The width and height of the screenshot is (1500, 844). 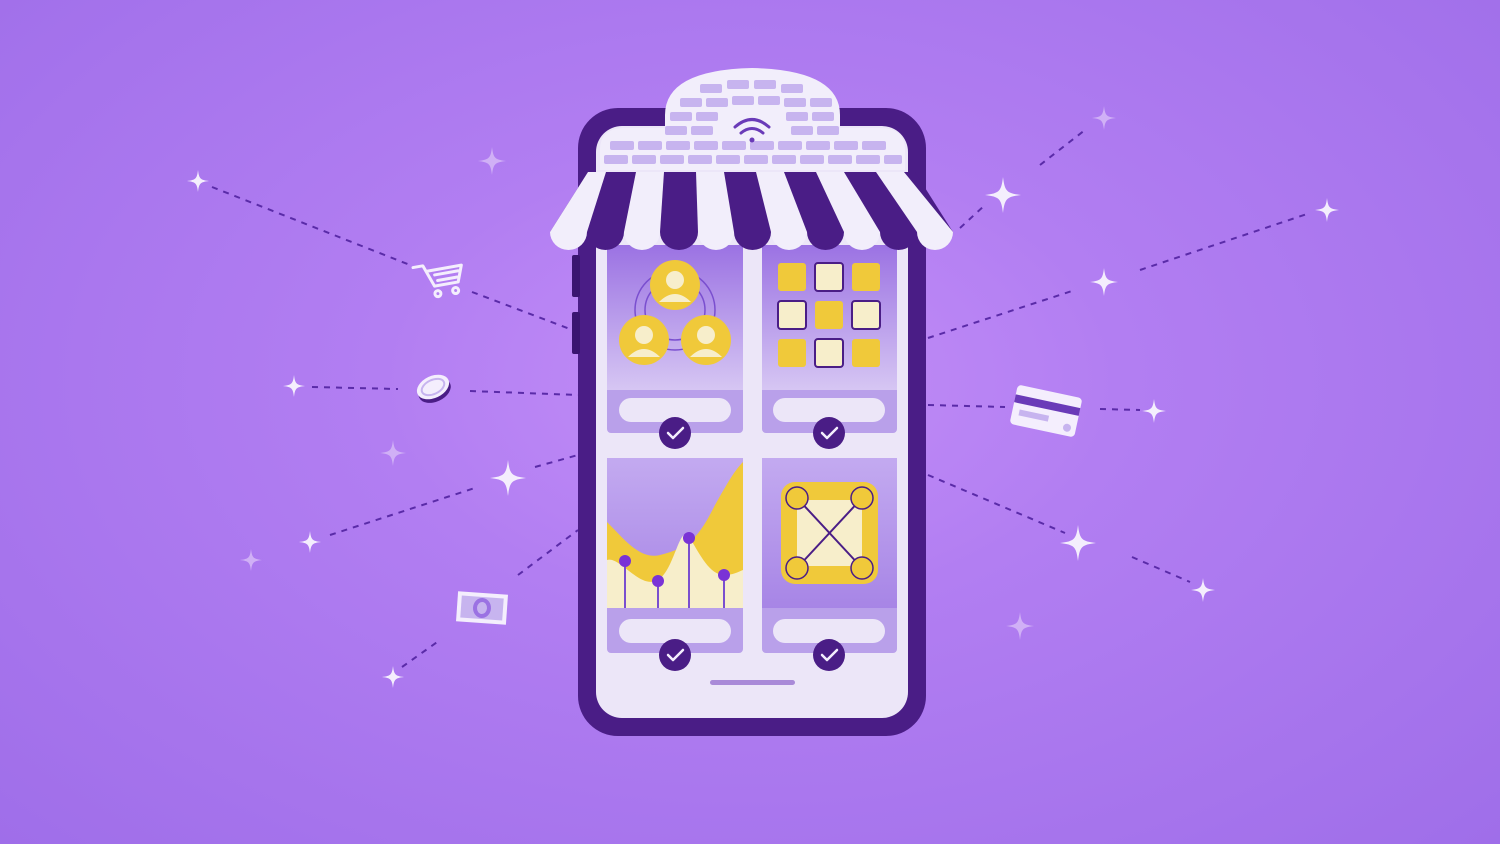 What do you see at coordinates (675, 347) in the screenshot?
I see `people-network-tile` at bounding box center [675, 347].